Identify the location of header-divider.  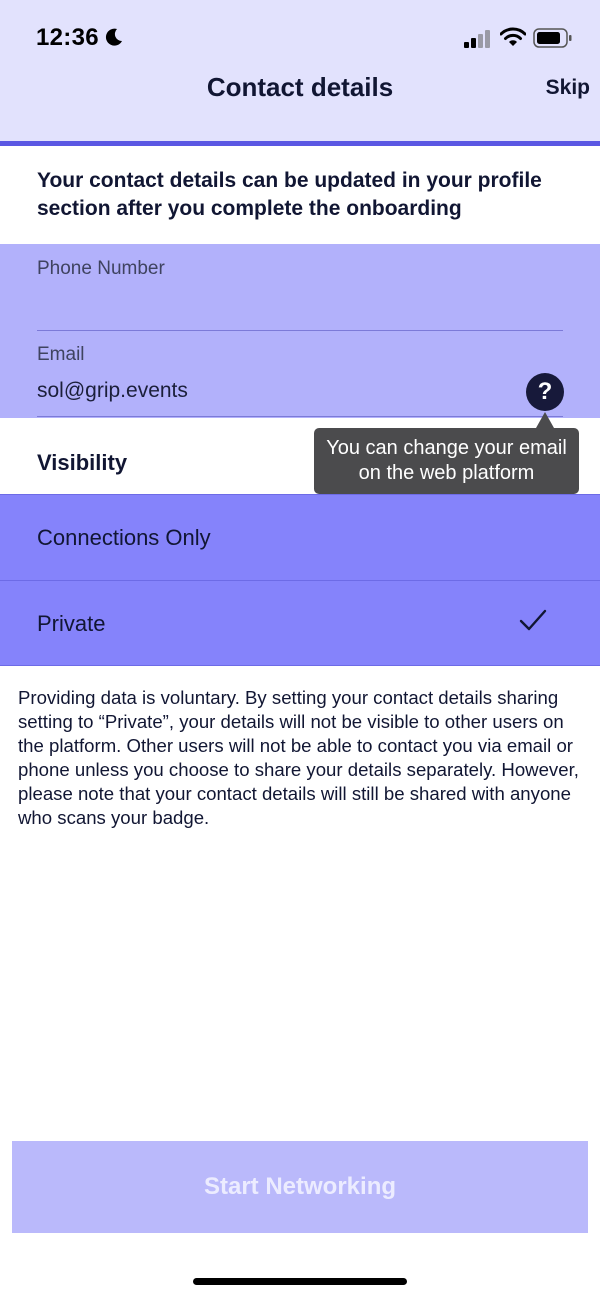
(300, 143).